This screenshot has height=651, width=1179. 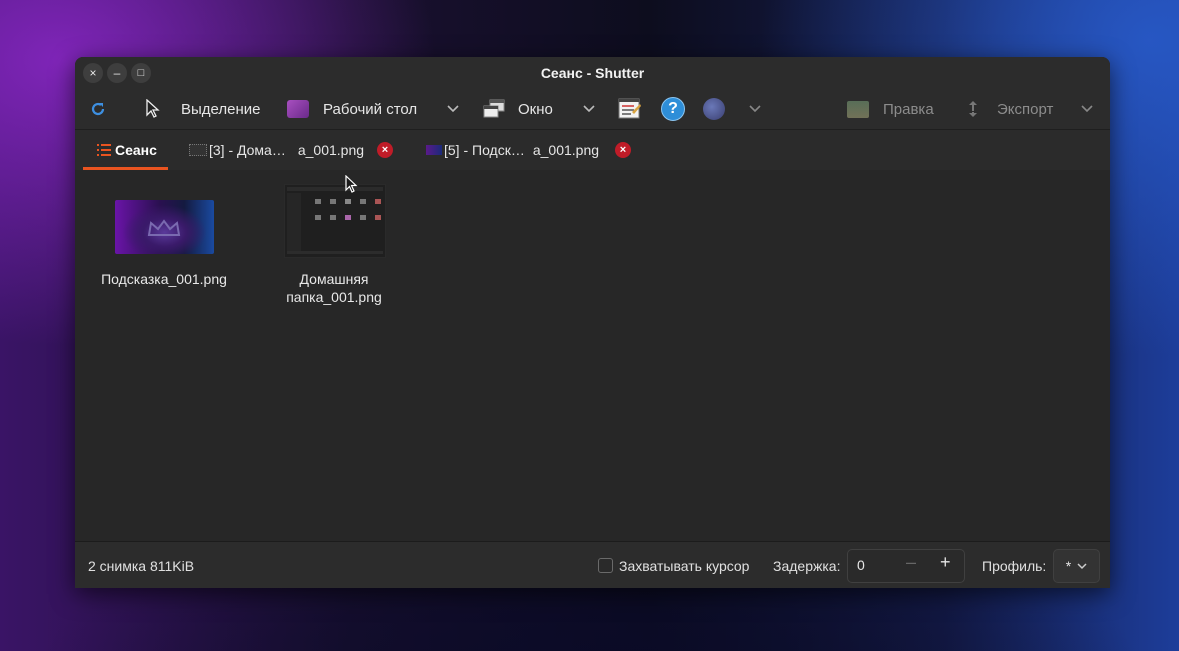 I want to click on globe-icon, so click(x=714, y=109).